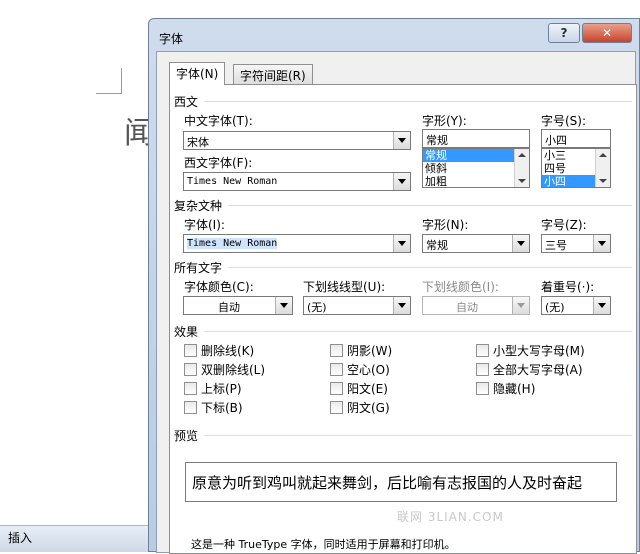 Image resolution: width=640 pixels, height=554 pixels. I want to click on checkbox-superscript: 上标(P), so click(213, 388).